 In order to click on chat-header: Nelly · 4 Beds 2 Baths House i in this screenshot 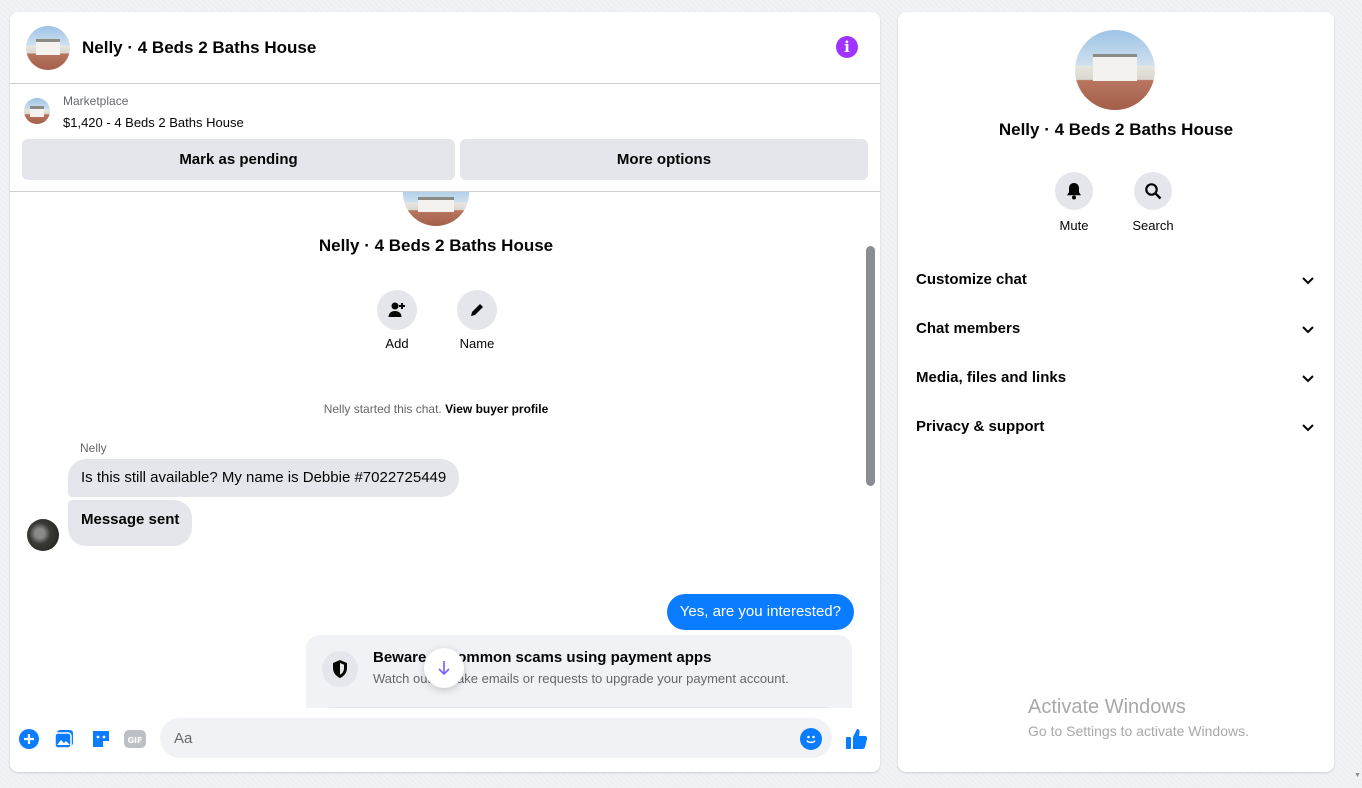, I will do `click(445, 48)`.